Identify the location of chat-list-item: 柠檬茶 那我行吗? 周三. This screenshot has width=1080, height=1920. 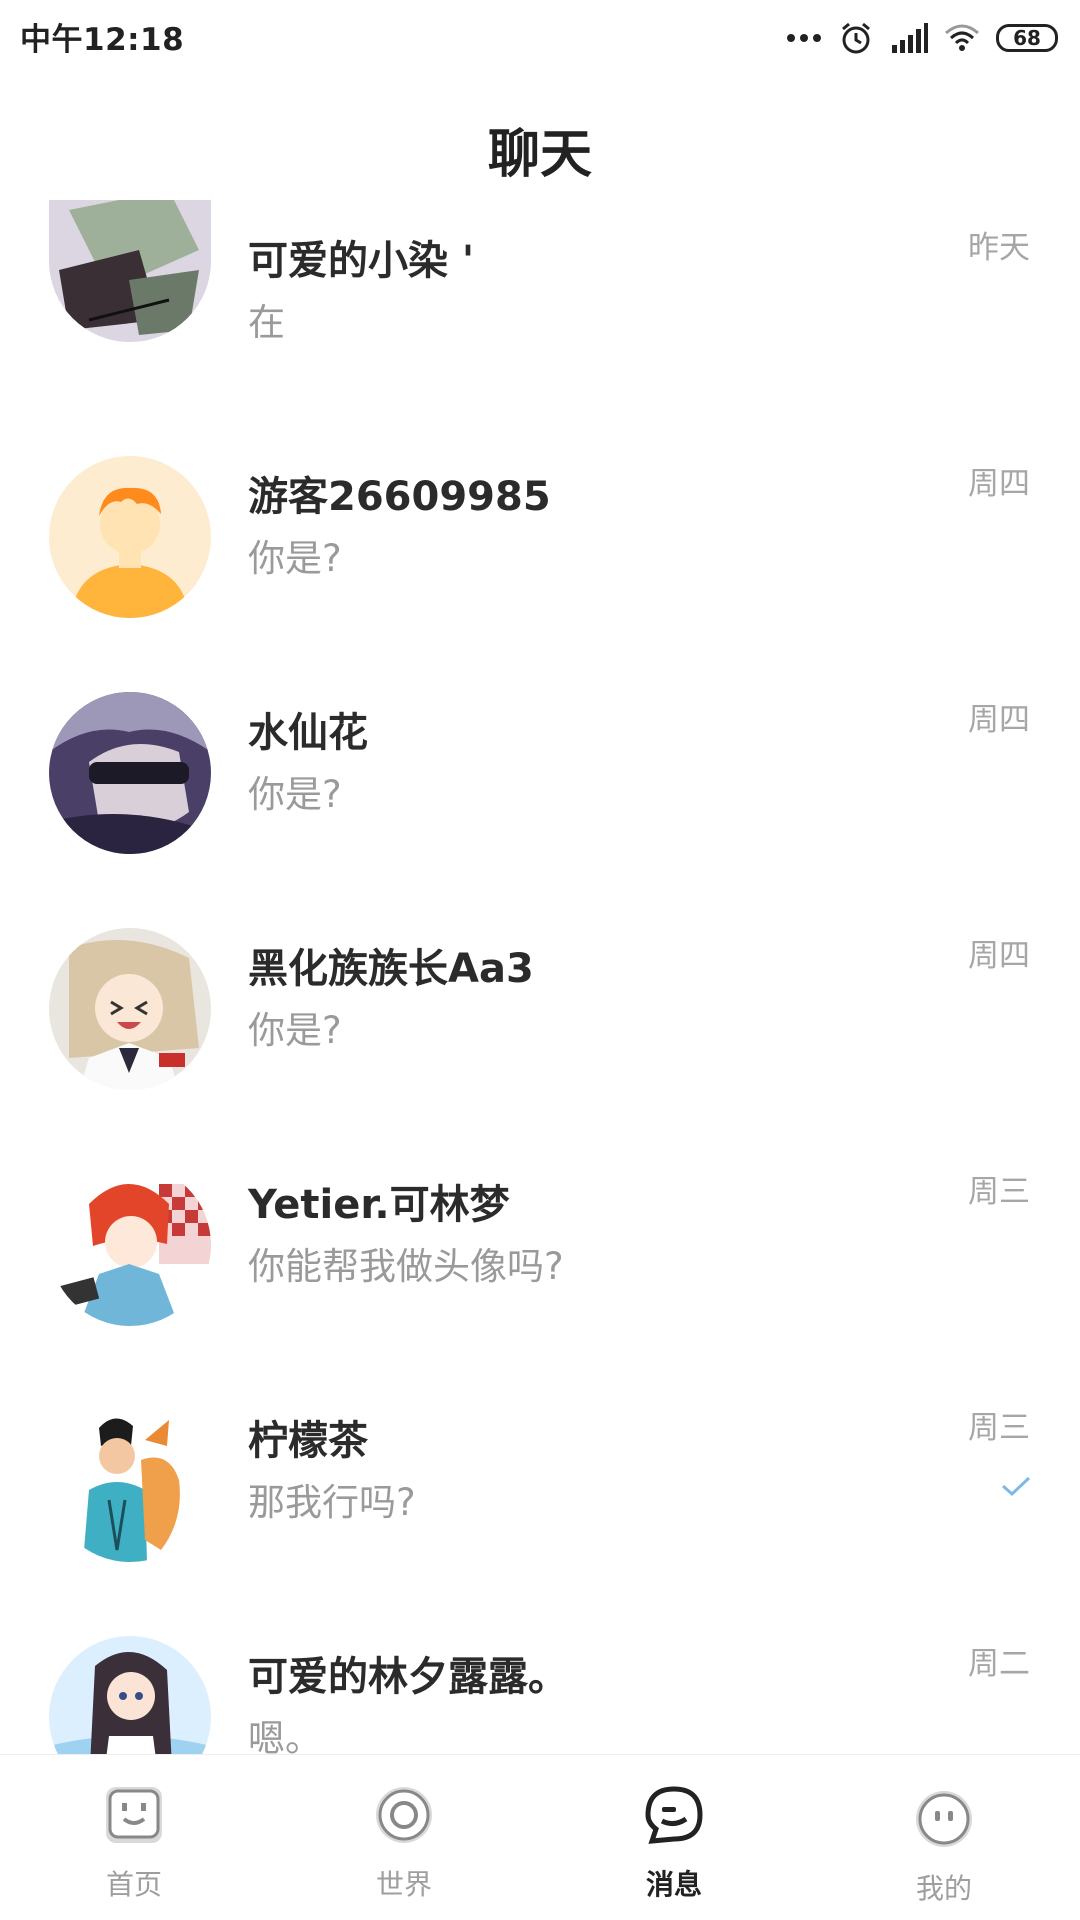
(540, 1498).